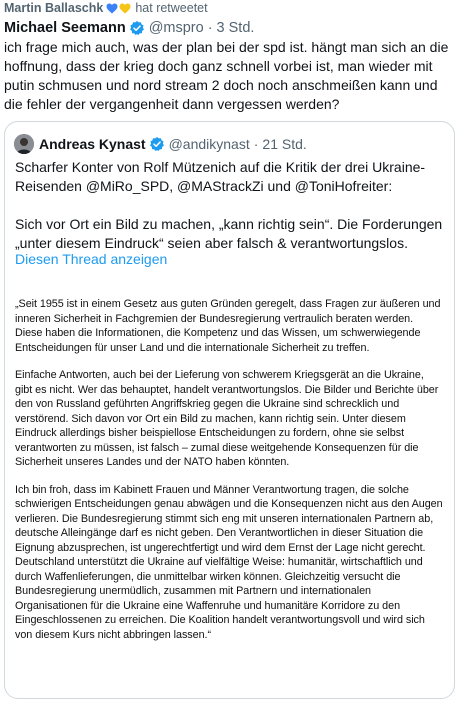 Image resolution: width=461 pixels, height=703 pixels. I want to click on author-handle: @mspro, so click(176, 28).